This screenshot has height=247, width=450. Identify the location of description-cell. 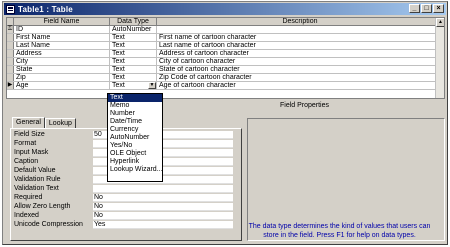
(300, 29).